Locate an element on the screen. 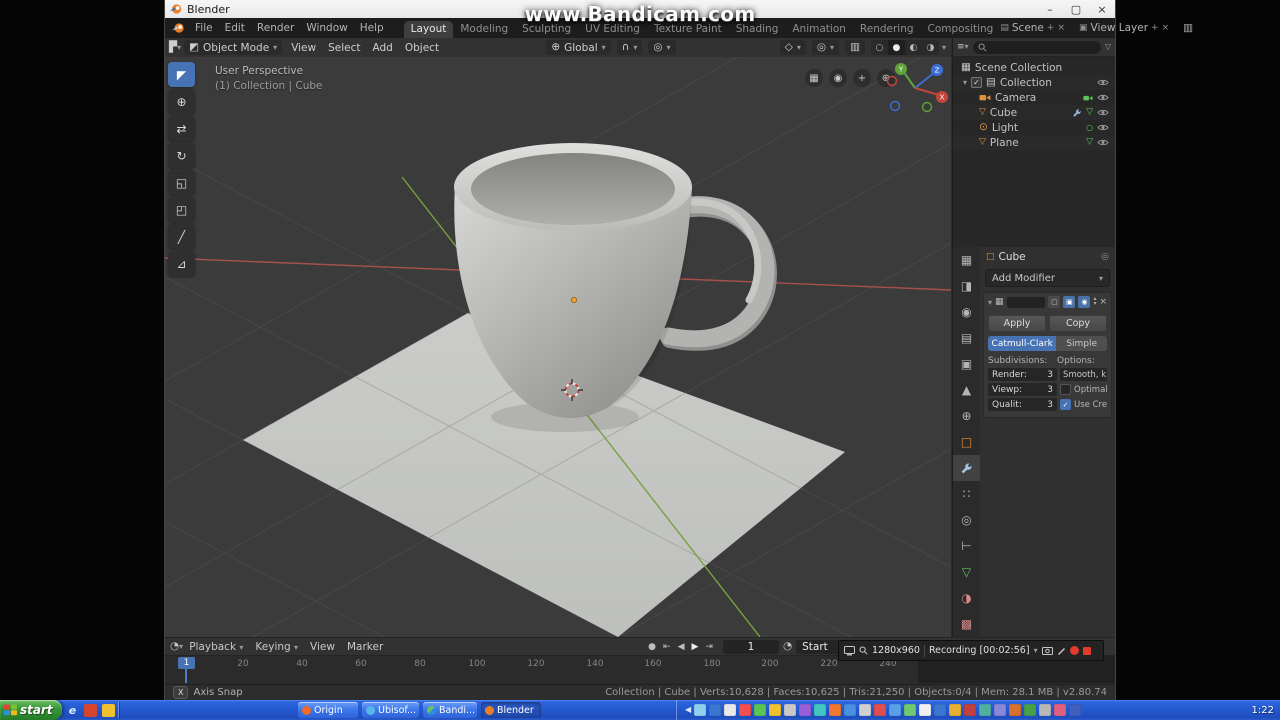 The width and height of the screenshot is (1280, 720). autokey-icon: ● is located at coordinates (652, 647).